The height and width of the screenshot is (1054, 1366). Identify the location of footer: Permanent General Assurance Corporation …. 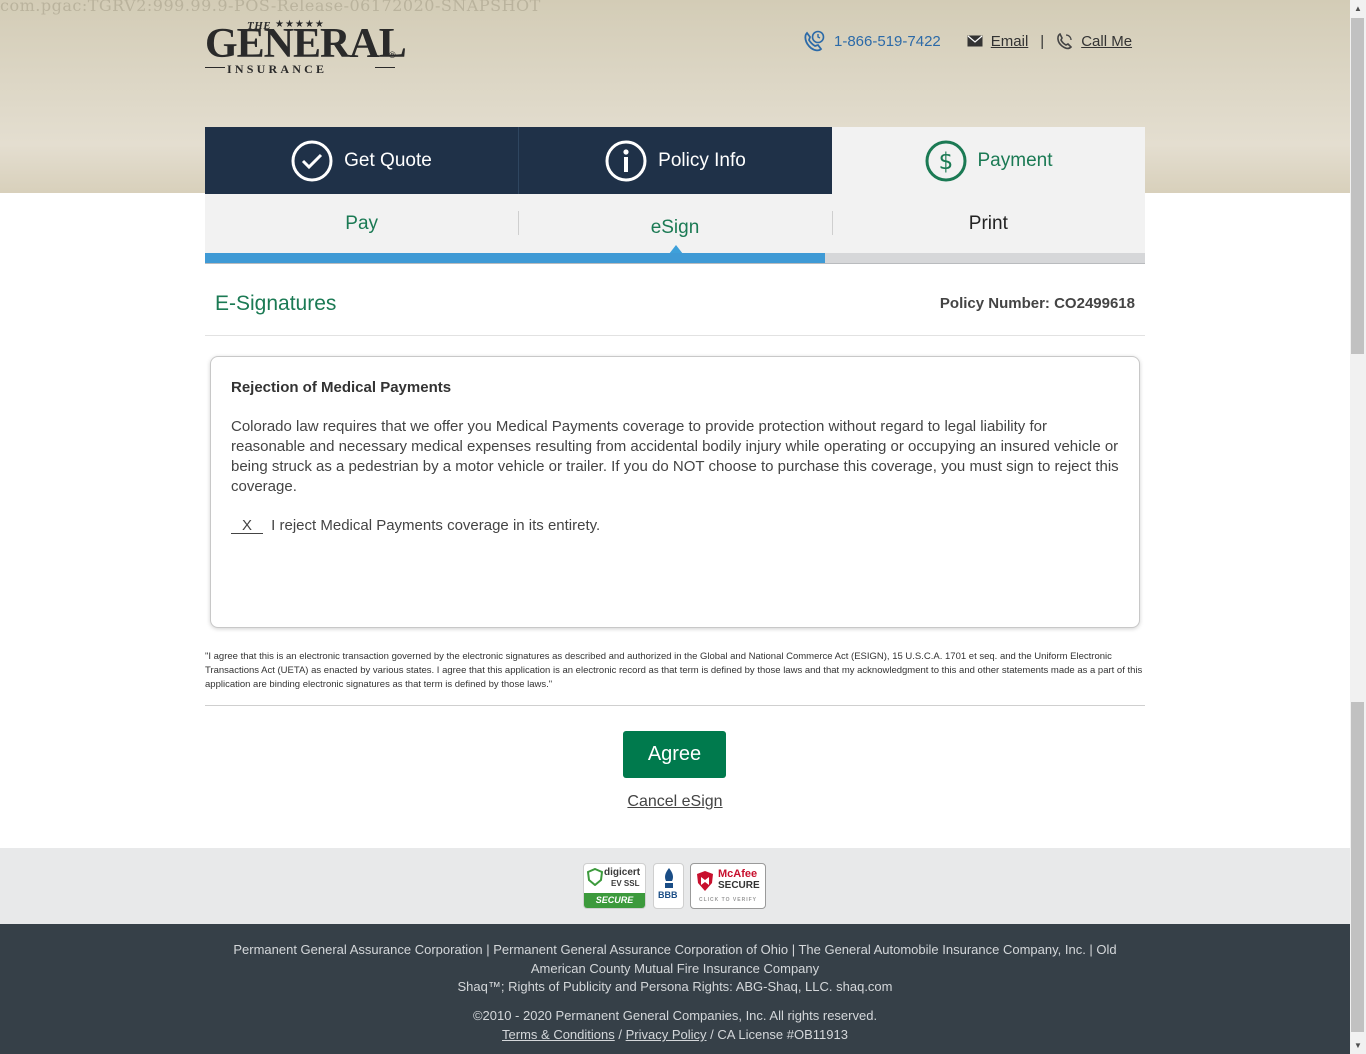
(675, 989).